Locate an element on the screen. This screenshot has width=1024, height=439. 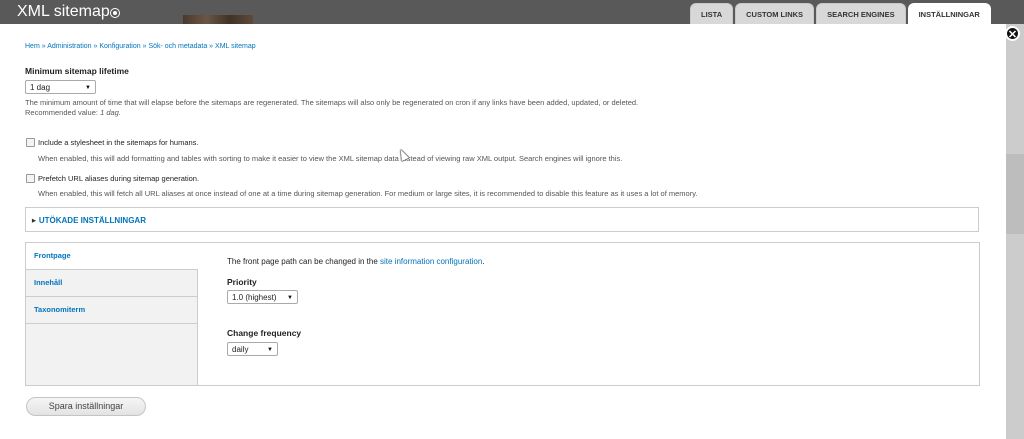
vertical-tab-list: Frontpage Innehåll Taxonomiterm is located at coordinates (112, 314).